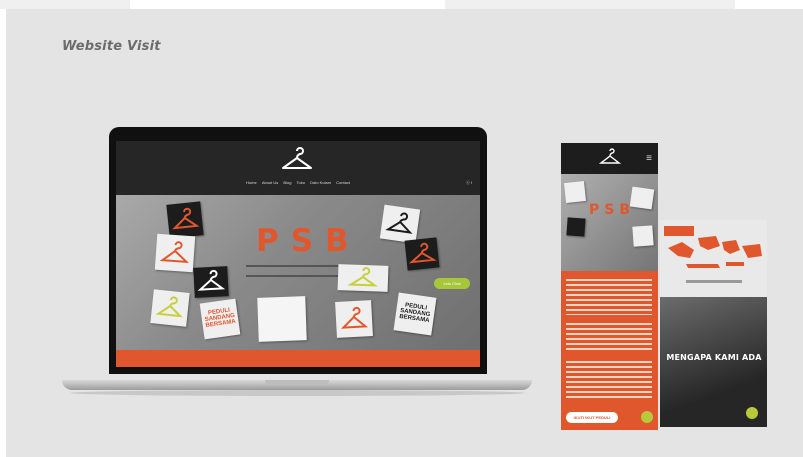 This screenshot has height=457, width=803. What do you see at coordinates (469, 183) in the screenshot?
I see `social-icons: ⓔ f` at bounding box center [469, 183].